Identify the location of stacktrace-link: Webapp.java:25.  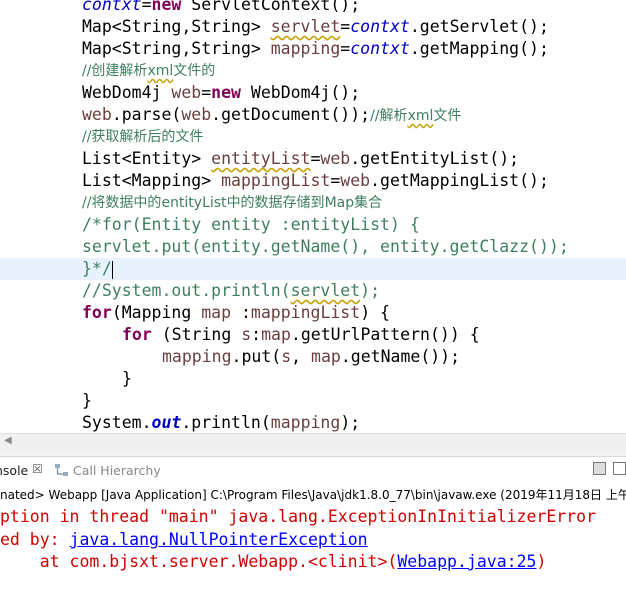
(466, 561).